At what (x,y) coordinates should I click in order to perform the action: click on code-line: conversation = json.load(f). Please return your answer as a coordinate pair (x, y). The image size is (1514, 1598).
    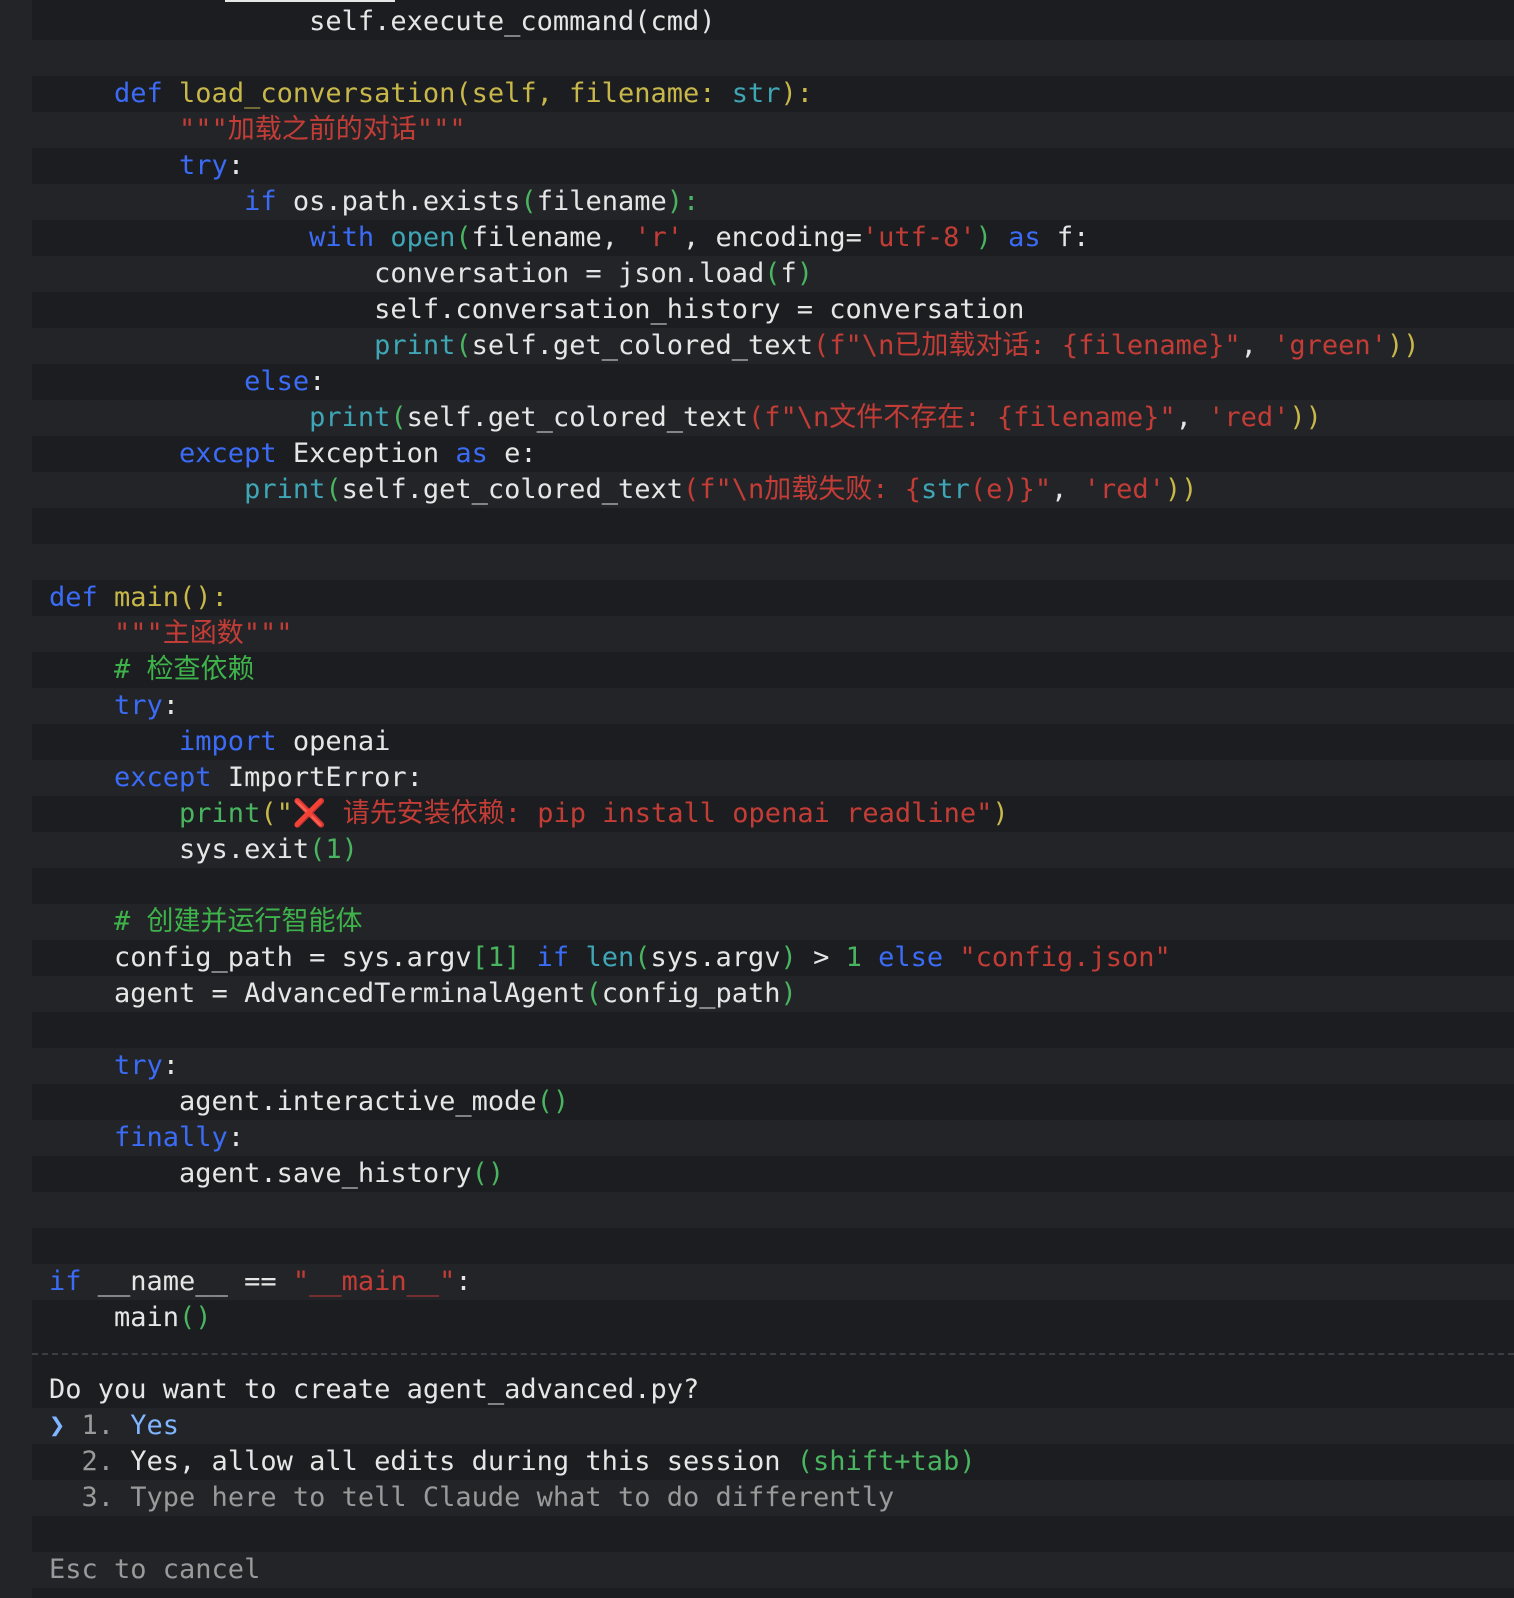
    Looking at the image, I should click on (773, 274).